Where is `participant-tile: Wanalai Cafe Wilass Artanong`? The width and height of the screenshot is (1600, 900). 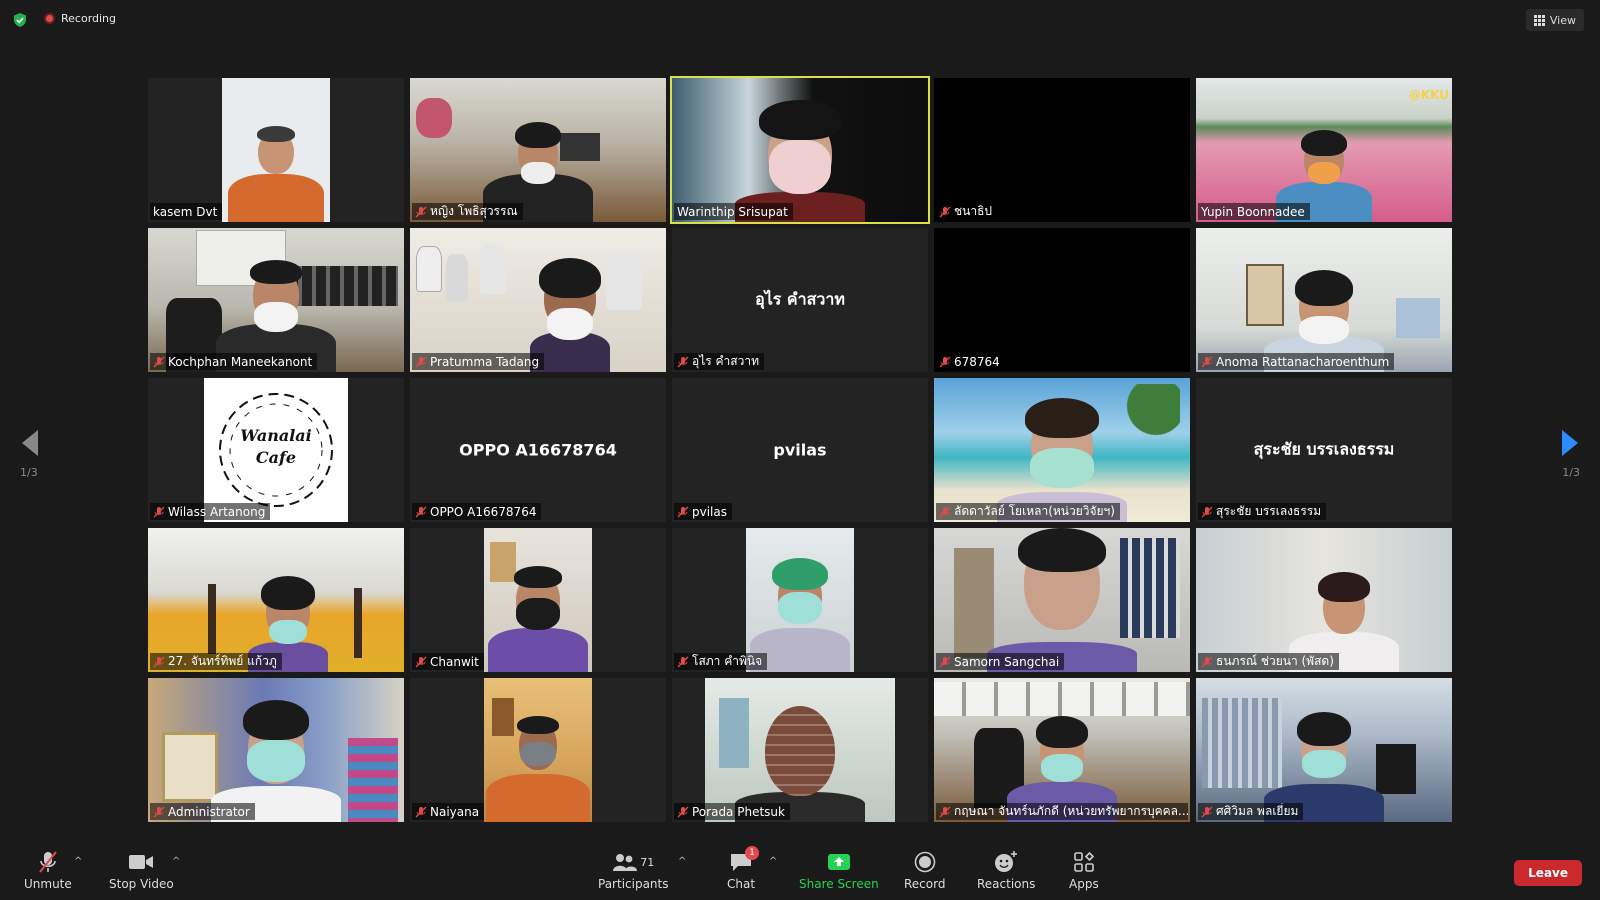
participant-tile: Wanalai Cafe Wilass Artanong is located at coordinates (276, 450).